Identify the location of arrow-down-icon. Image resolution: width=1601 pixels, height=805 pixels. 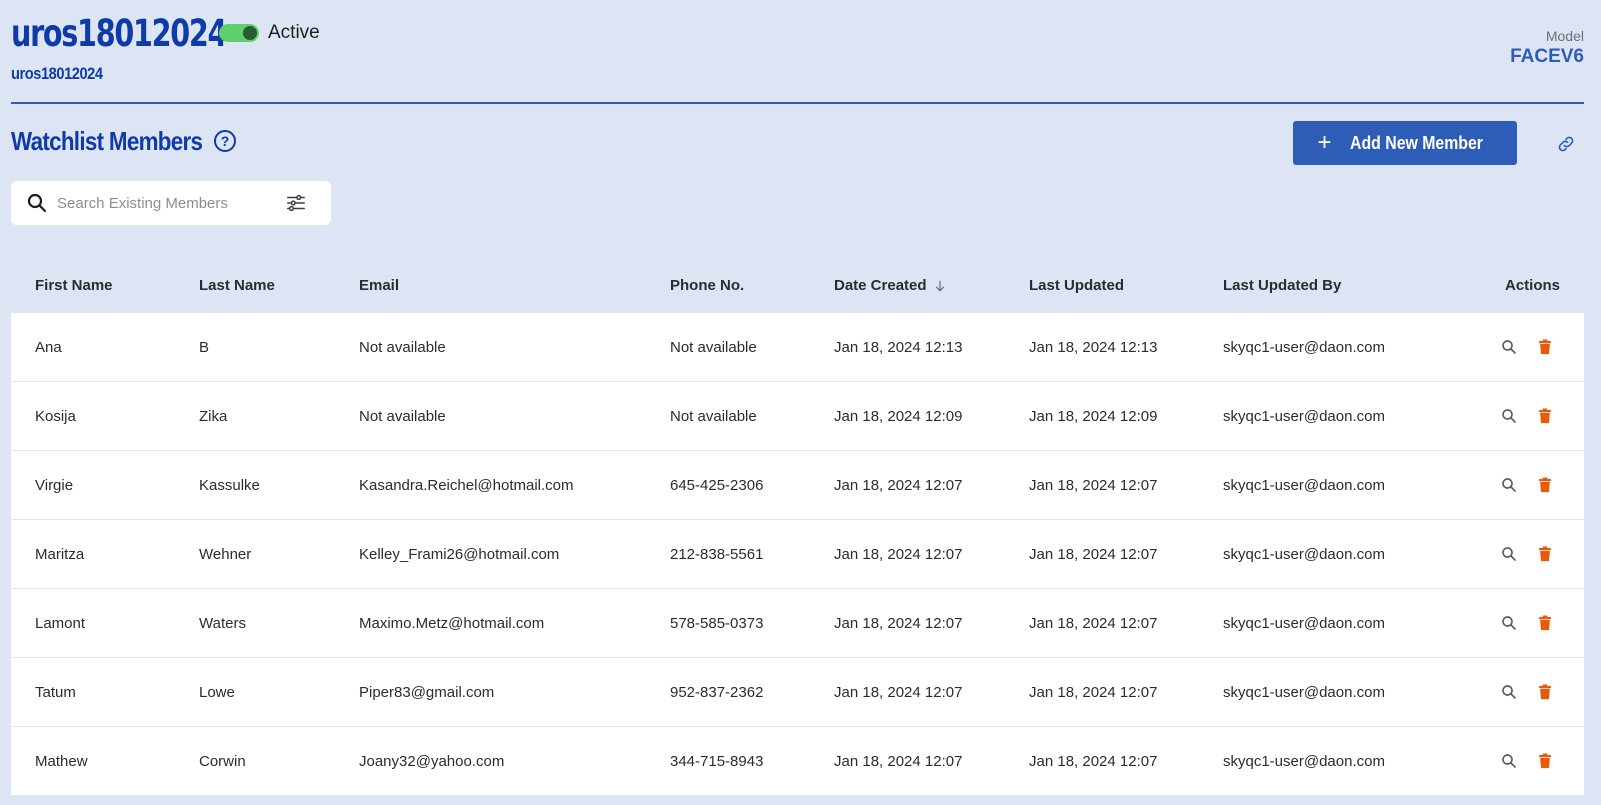
(939, 286).